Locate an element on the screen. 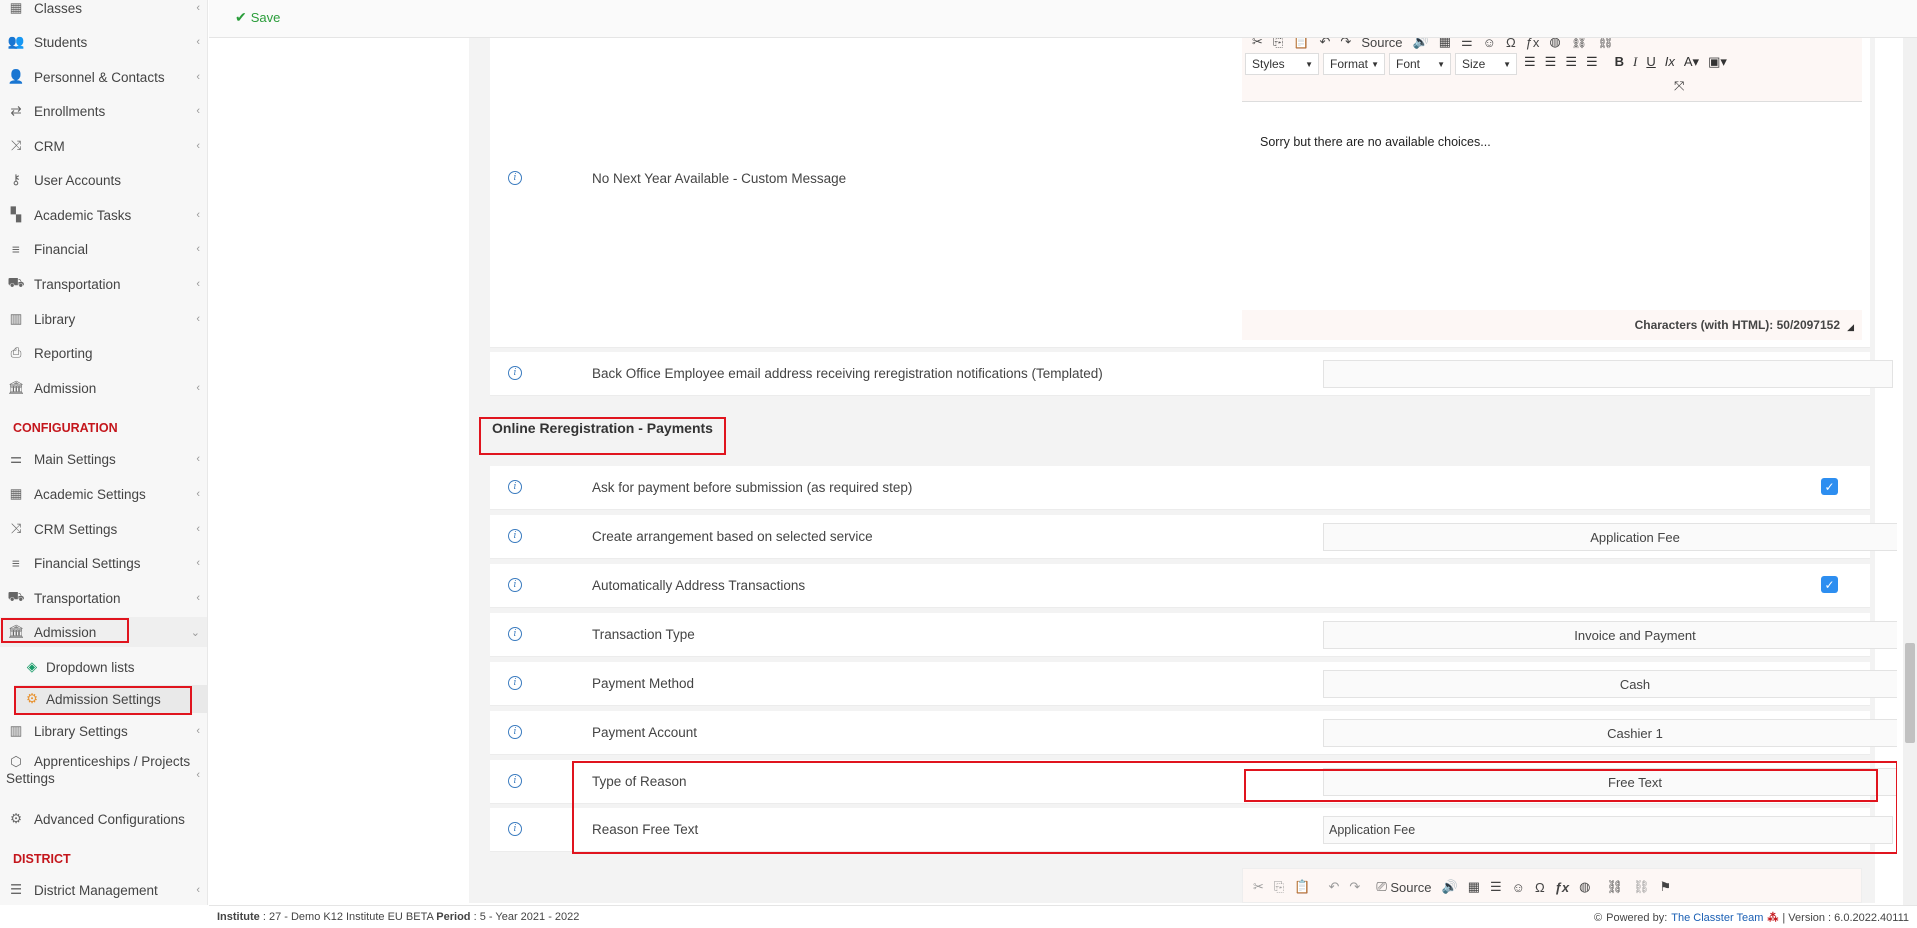  font-combo: Font ▼ is located at coordinates (1420, 64).